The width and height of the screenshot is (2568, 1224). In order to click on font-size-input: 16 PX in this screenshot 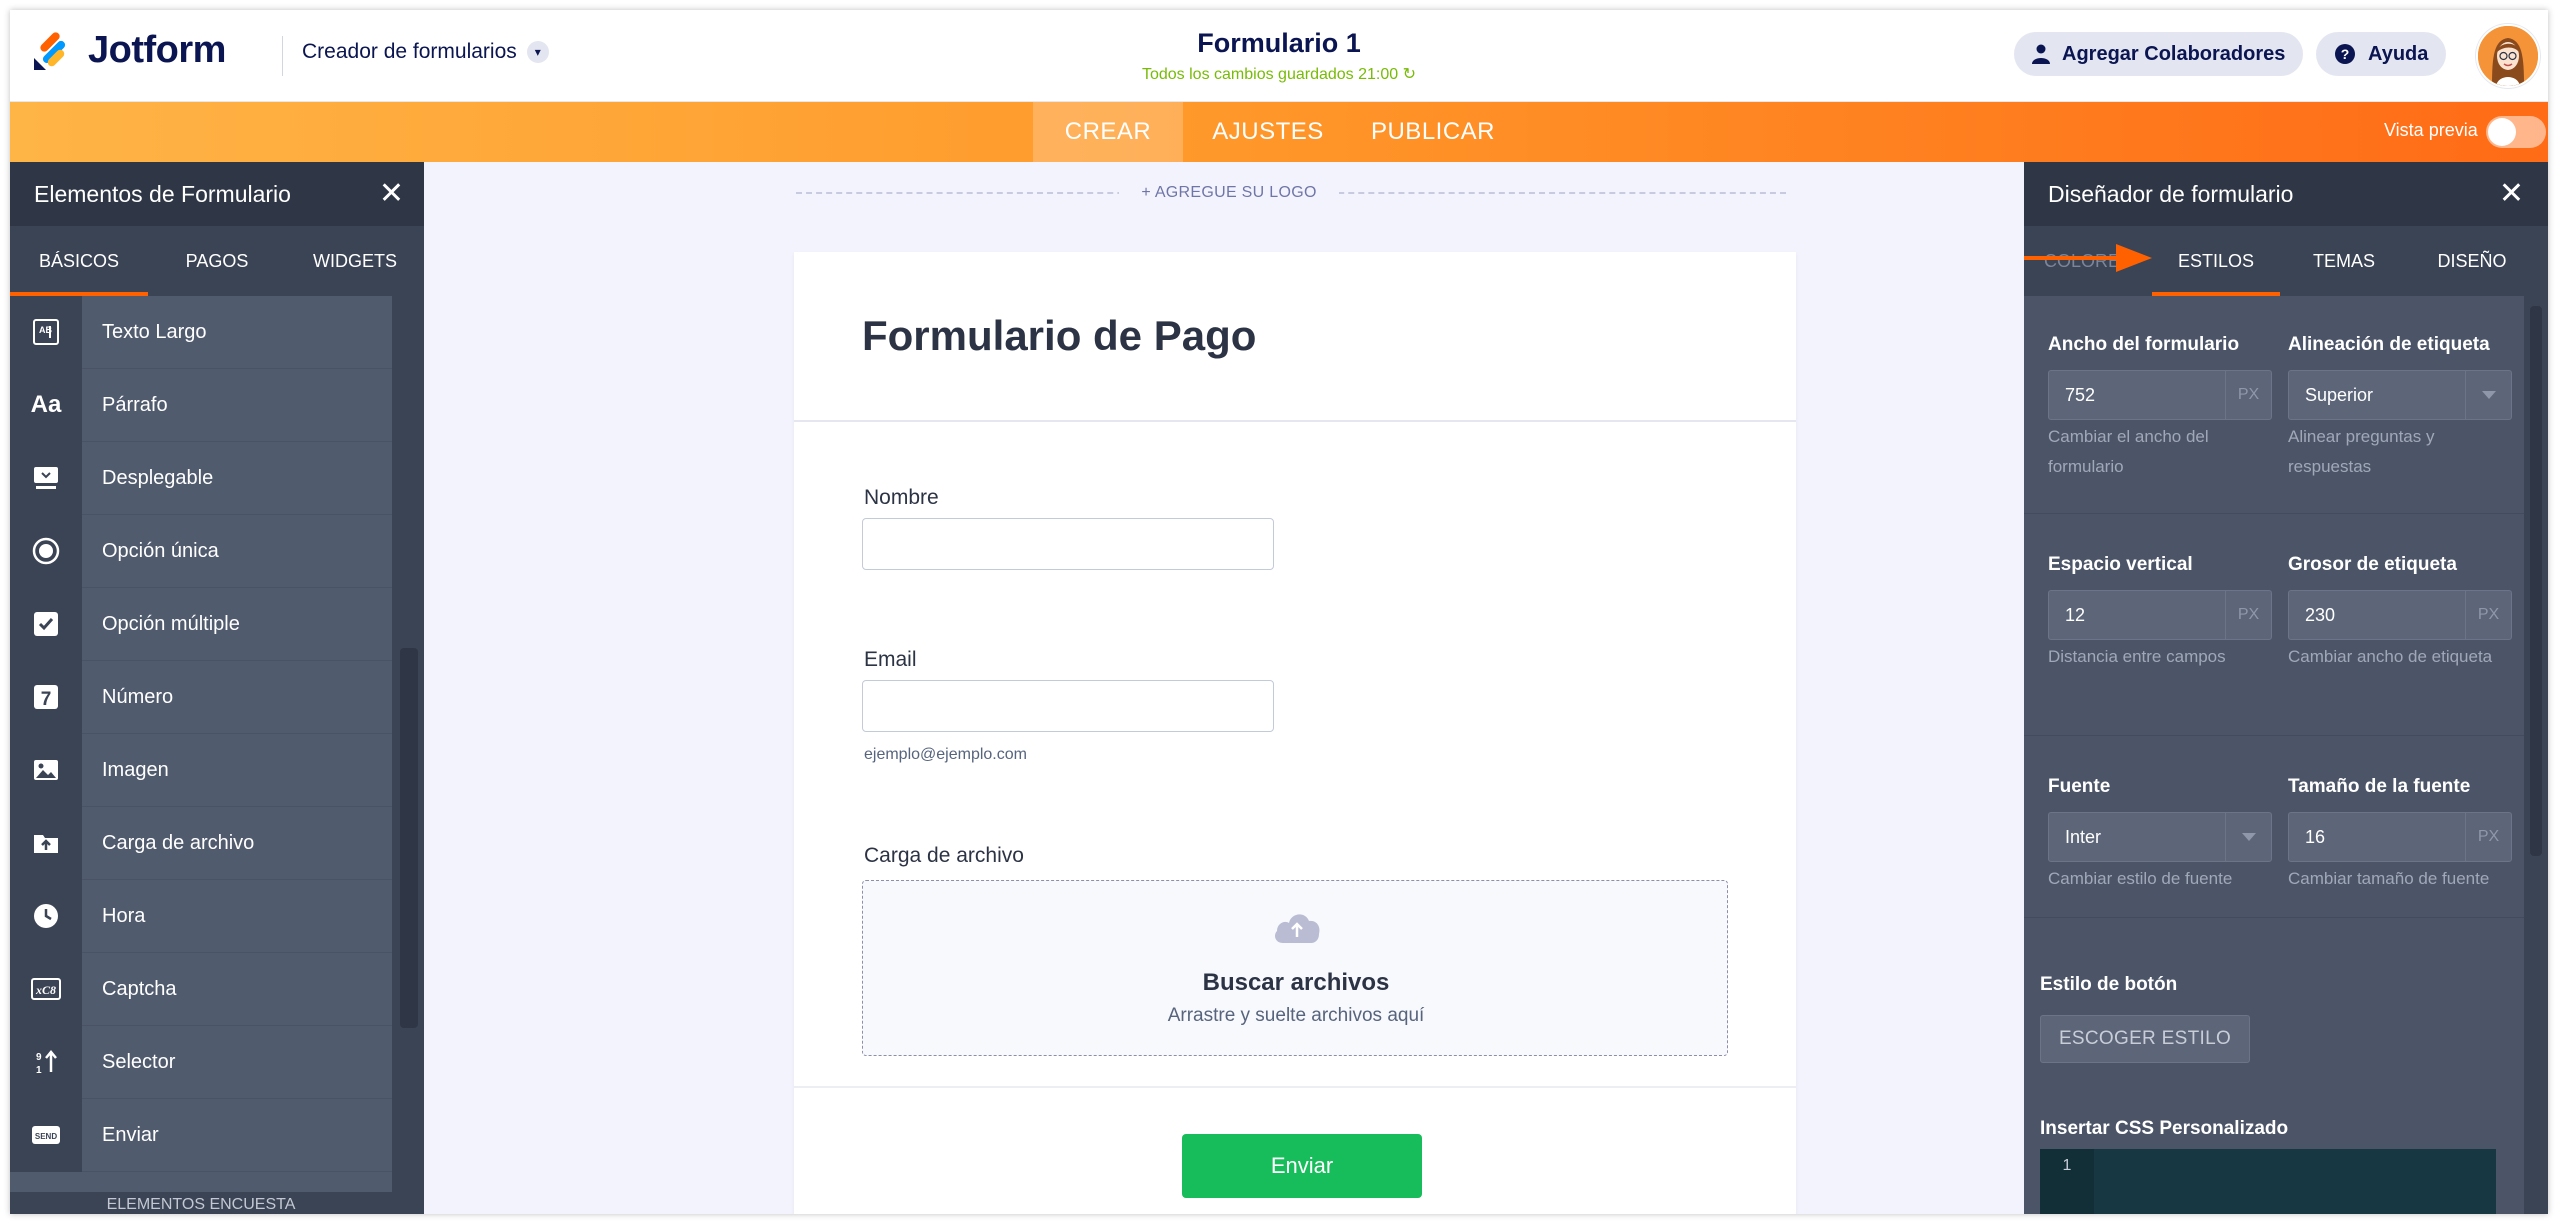, I will do `click(2400, 837)`.